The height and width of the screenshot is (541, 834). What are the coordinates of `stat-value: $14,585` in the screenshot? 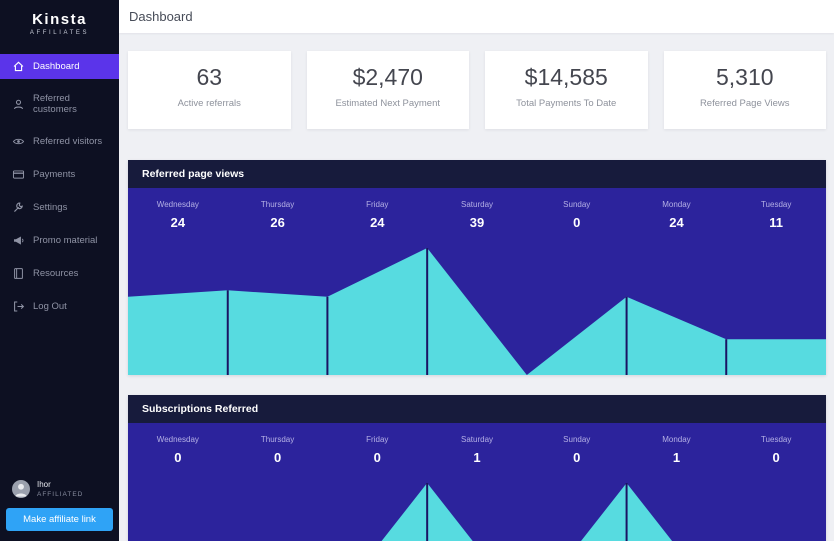 It's located at (566, 77).